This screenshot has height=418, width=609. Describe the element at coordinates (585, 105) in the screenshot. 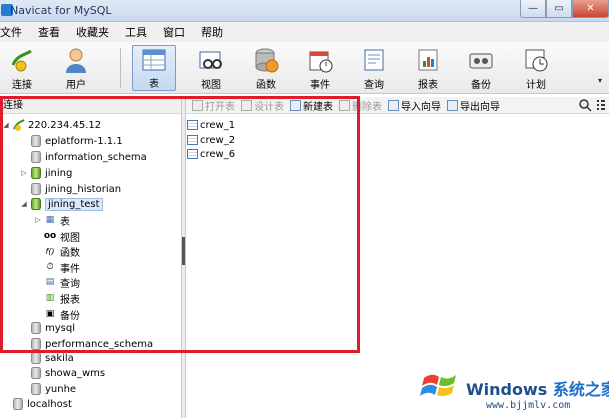

I see `search-icon` at that location.